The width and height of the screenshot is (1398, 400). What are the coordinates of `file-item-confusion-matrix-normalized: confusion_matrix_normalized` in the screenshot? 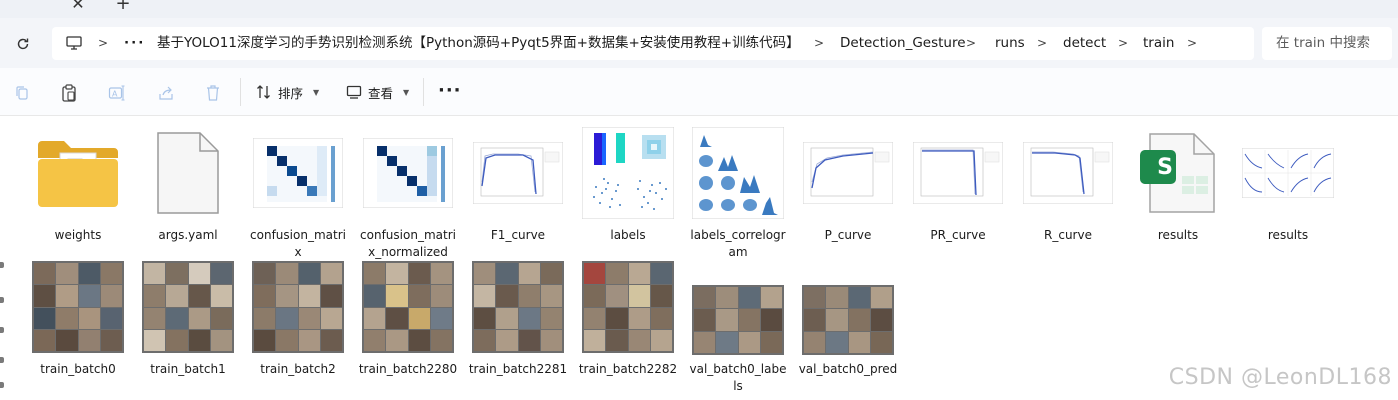 It's located at (408, 193).